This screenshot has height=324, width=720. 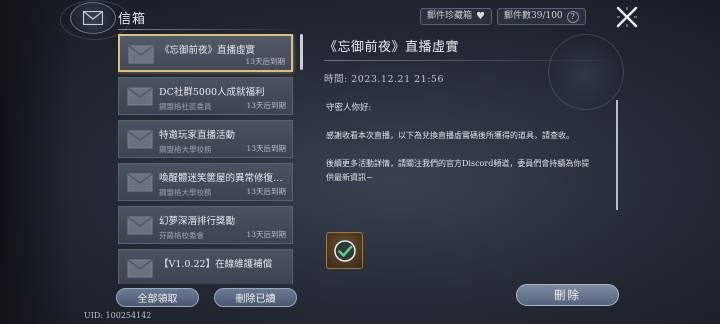 I want to click on mail-item: 《忘御前夜》直播虛實 13天后到期, so click(x=205, y=53).